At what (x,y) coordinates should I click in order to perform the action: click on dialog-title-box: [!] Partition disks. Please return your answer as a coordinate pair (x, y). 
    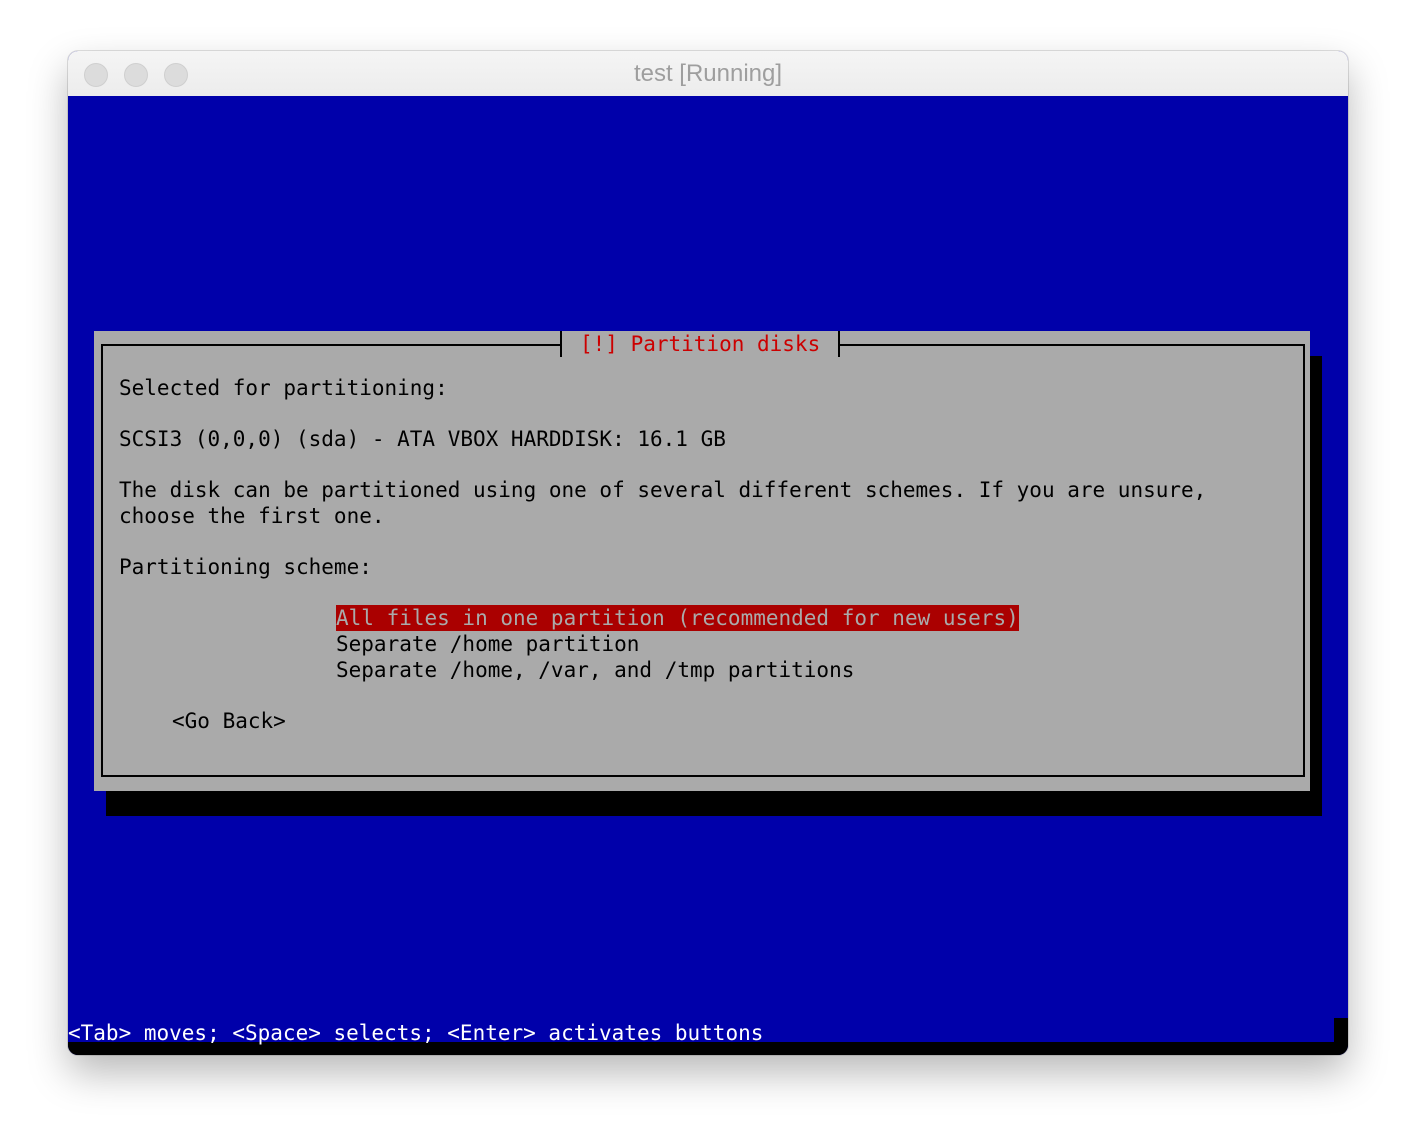
    Looking at the image, I should click on (700, 344).